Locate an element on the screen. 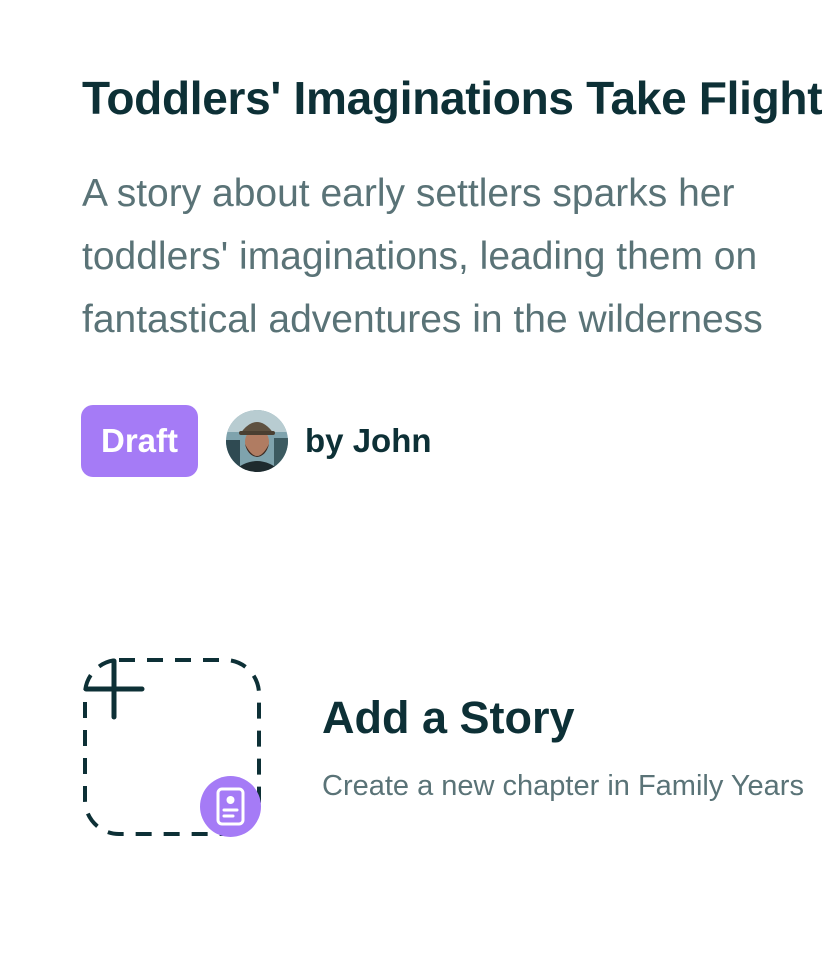 The width and height of the screenshot is (840, 960). story-description-line: fantastical adventures in the wilderness is located at coordinates (422, 319).